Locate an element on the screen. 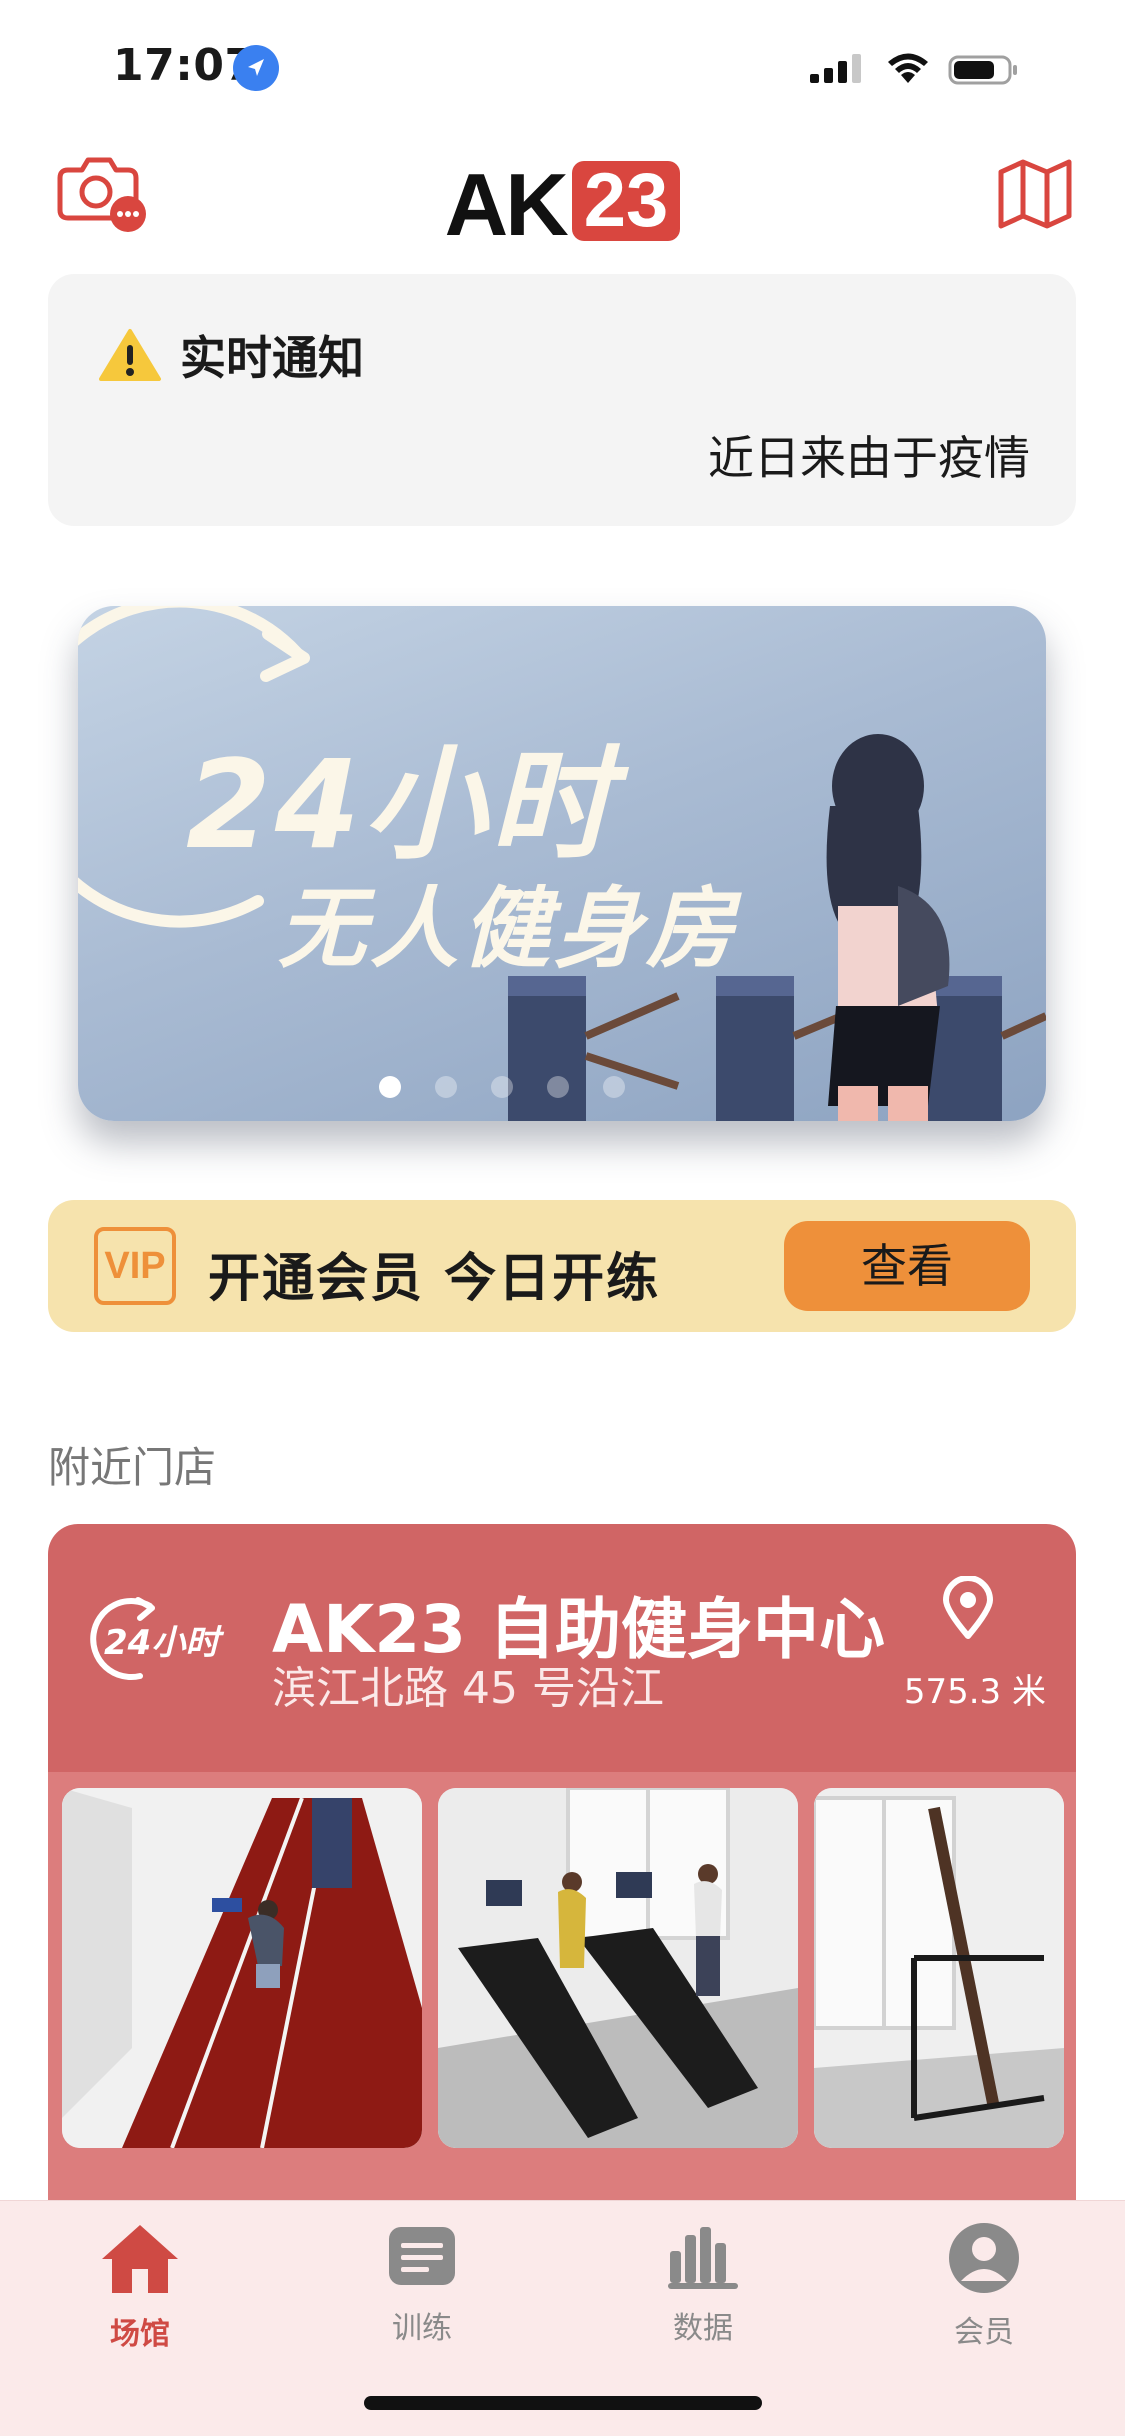 Image resolution: width=1125 pixels, height=2436 pixels. notice-marquee-text: 近日来由于疫情 is located at coordinates (869, 458).